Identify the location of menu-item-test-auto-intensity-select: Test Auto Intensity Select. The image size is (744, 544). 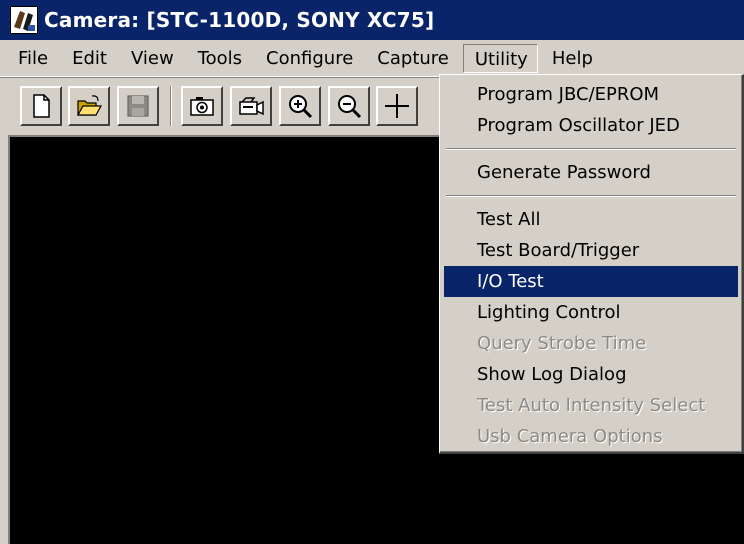
(591, 405).